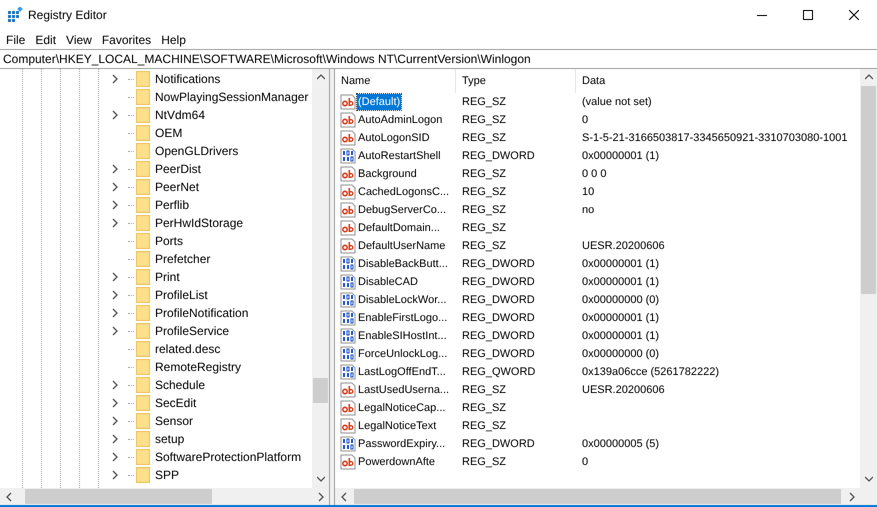 This screenshot has width=877, height=507. I want to click on value-name: AutoLogonSID, so click(394, 138).